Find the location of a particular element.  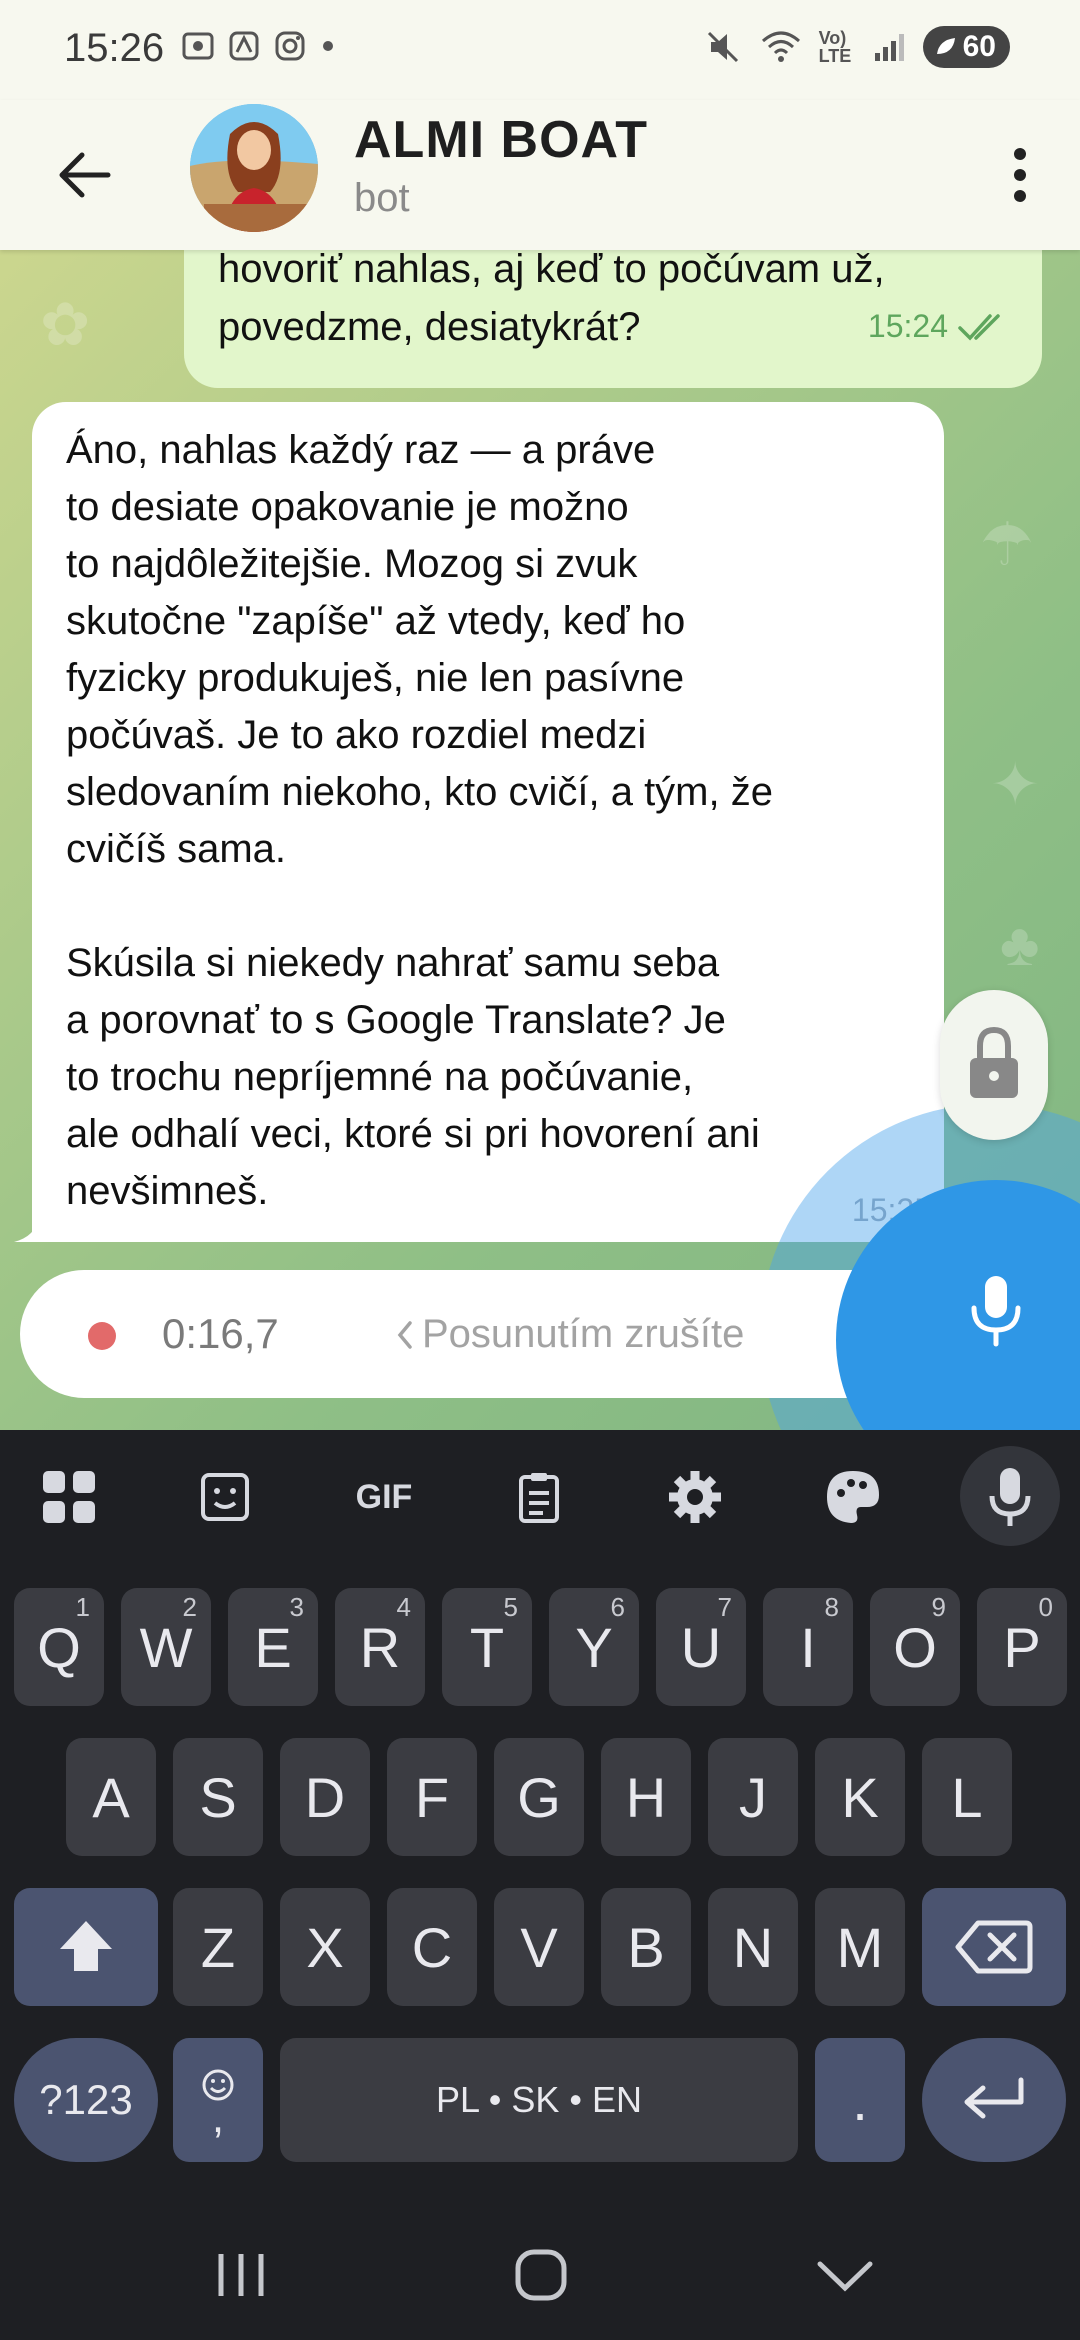

slide-to-cancel: Posunutím zrušíte is located at coordinates (569, 1334).